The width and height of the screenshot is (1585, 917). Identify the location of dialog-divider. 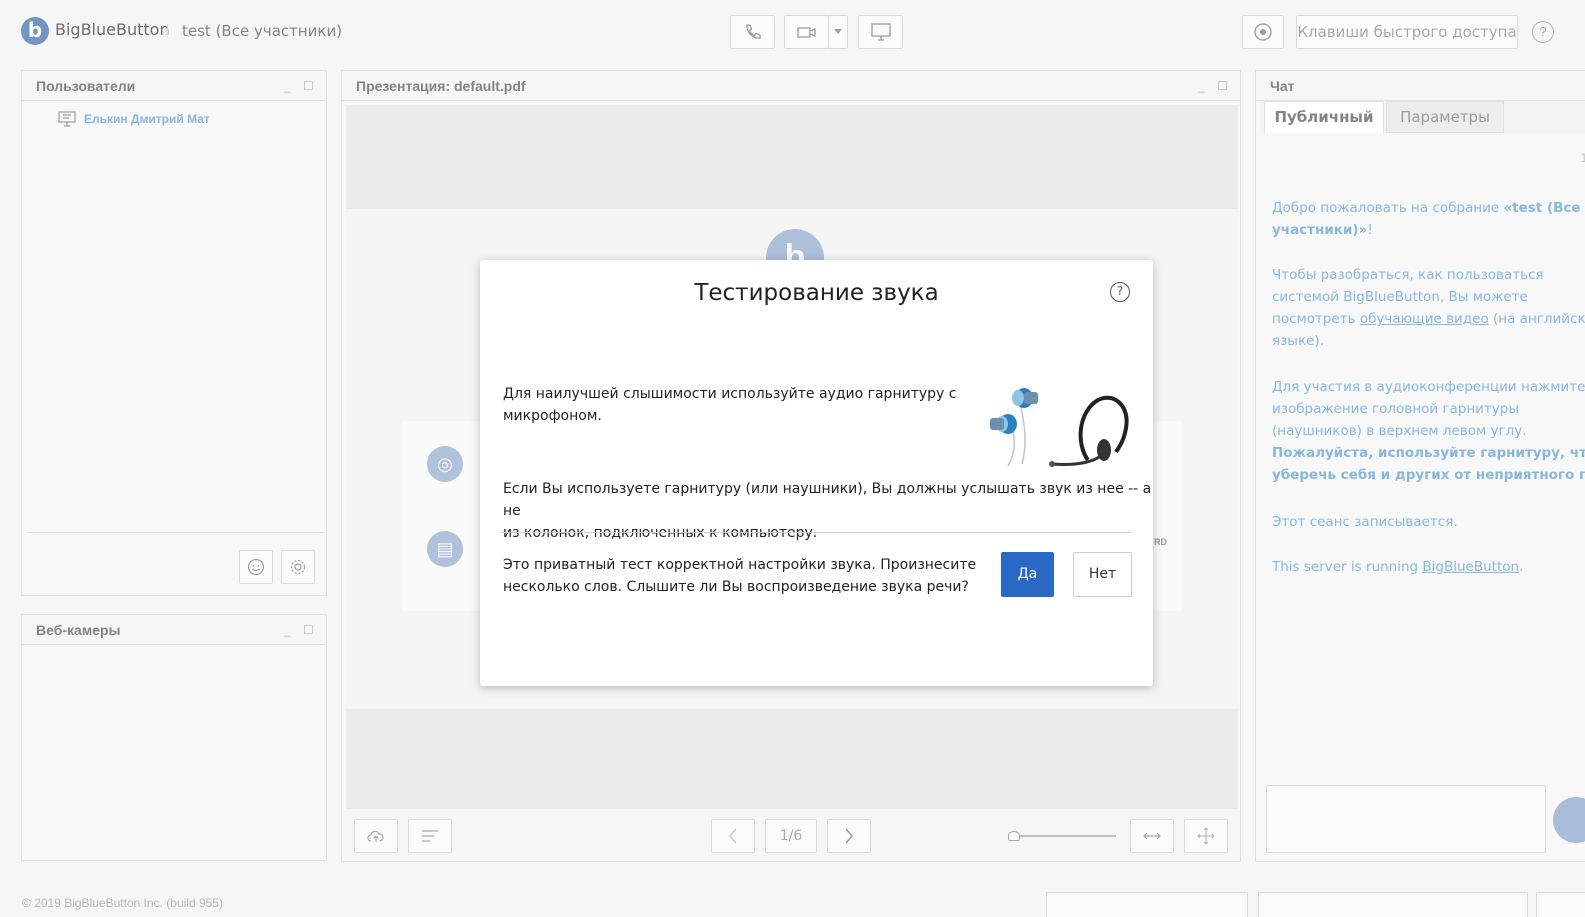
(816, 532).